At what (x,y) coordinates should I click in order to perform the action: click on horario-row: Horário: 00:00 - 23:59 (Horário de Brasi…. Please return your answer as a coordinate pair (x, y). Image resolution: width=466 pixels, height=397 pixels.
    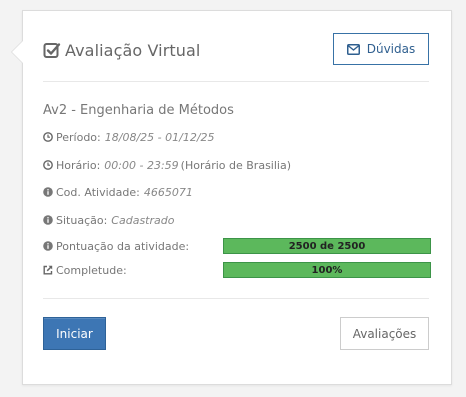
    Looking at the image, I should click on (167, 165).